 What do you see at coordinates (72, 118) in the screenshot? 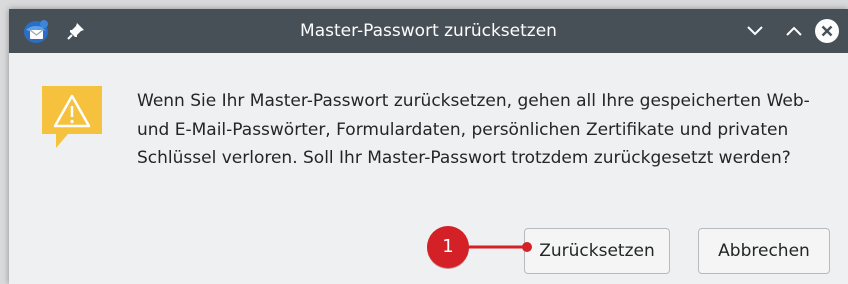
I see `warning-icon` at bounding box center [72, 118].